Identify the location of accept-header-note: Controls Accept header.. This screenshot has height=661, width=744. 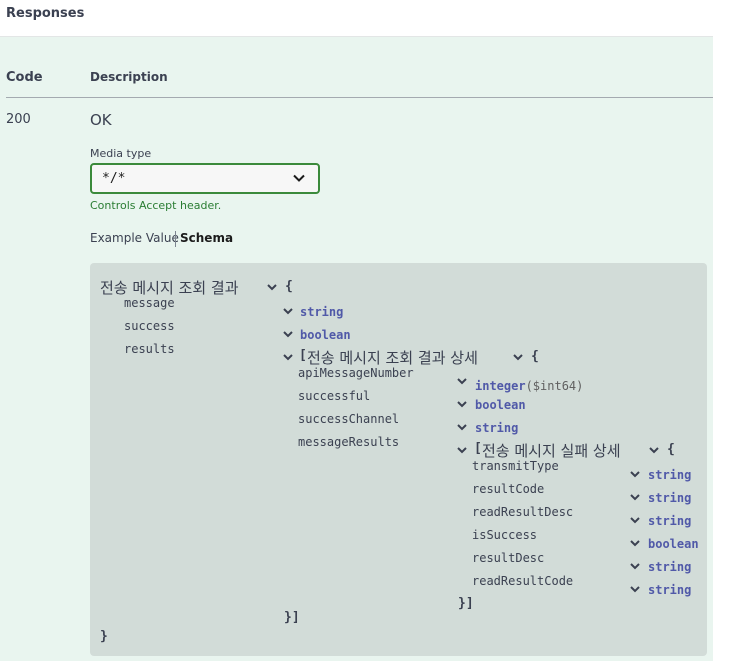
(156, 205).